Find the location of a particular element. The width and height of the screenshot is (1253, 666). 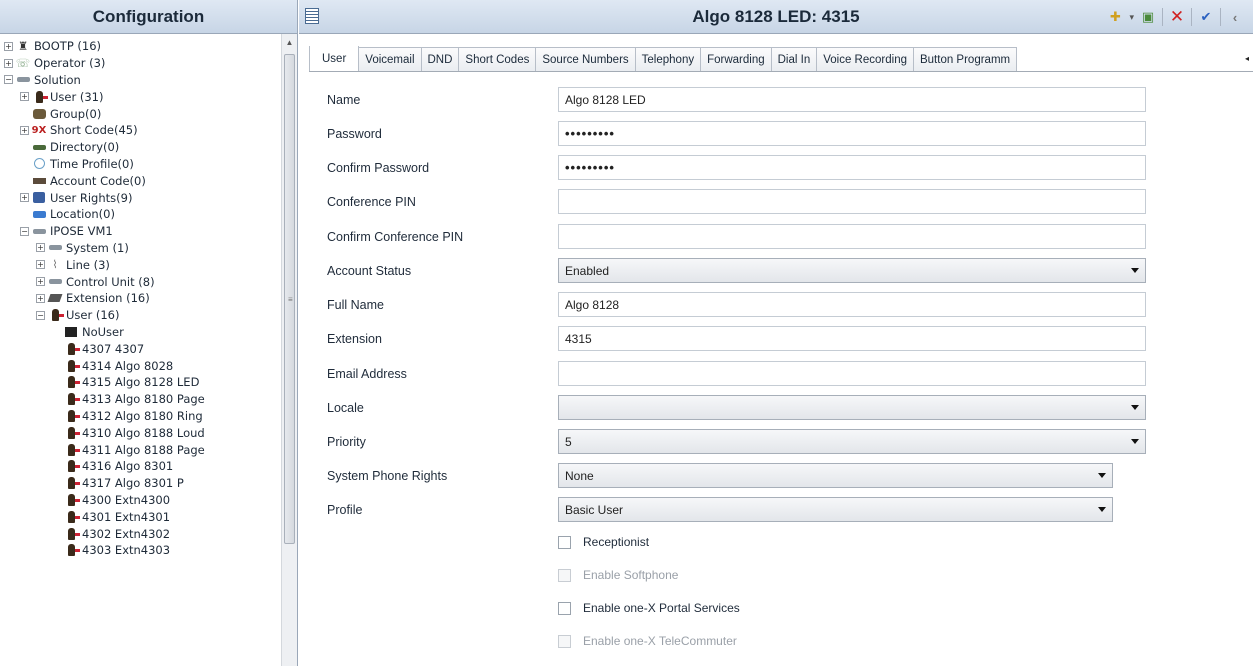

account-status-select: Enabled is located at coordinates (852, 270).